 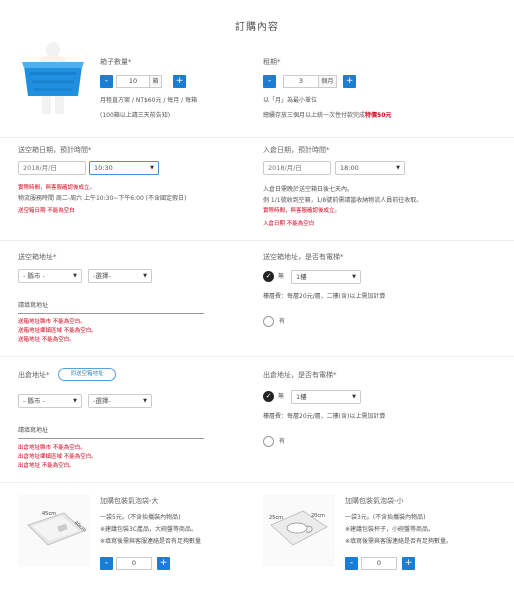 What do you see at coordinates (149, 529) in the screenshot?
I see `addon-large-note1: ※建議包裝3C產品，大碗盤等商品。` at bounding box center [149, 529].